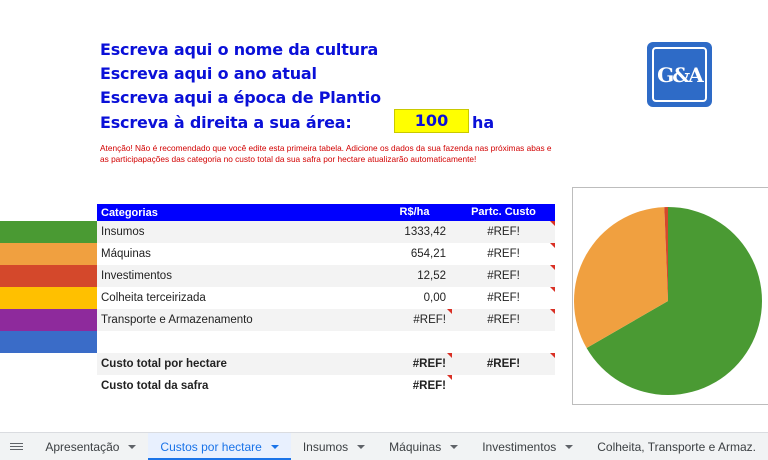 The width and height of the screenshot is (768, 460). Describe the element at coordinates (414, 342) in the screenshot. I see `value-cell` at that location.